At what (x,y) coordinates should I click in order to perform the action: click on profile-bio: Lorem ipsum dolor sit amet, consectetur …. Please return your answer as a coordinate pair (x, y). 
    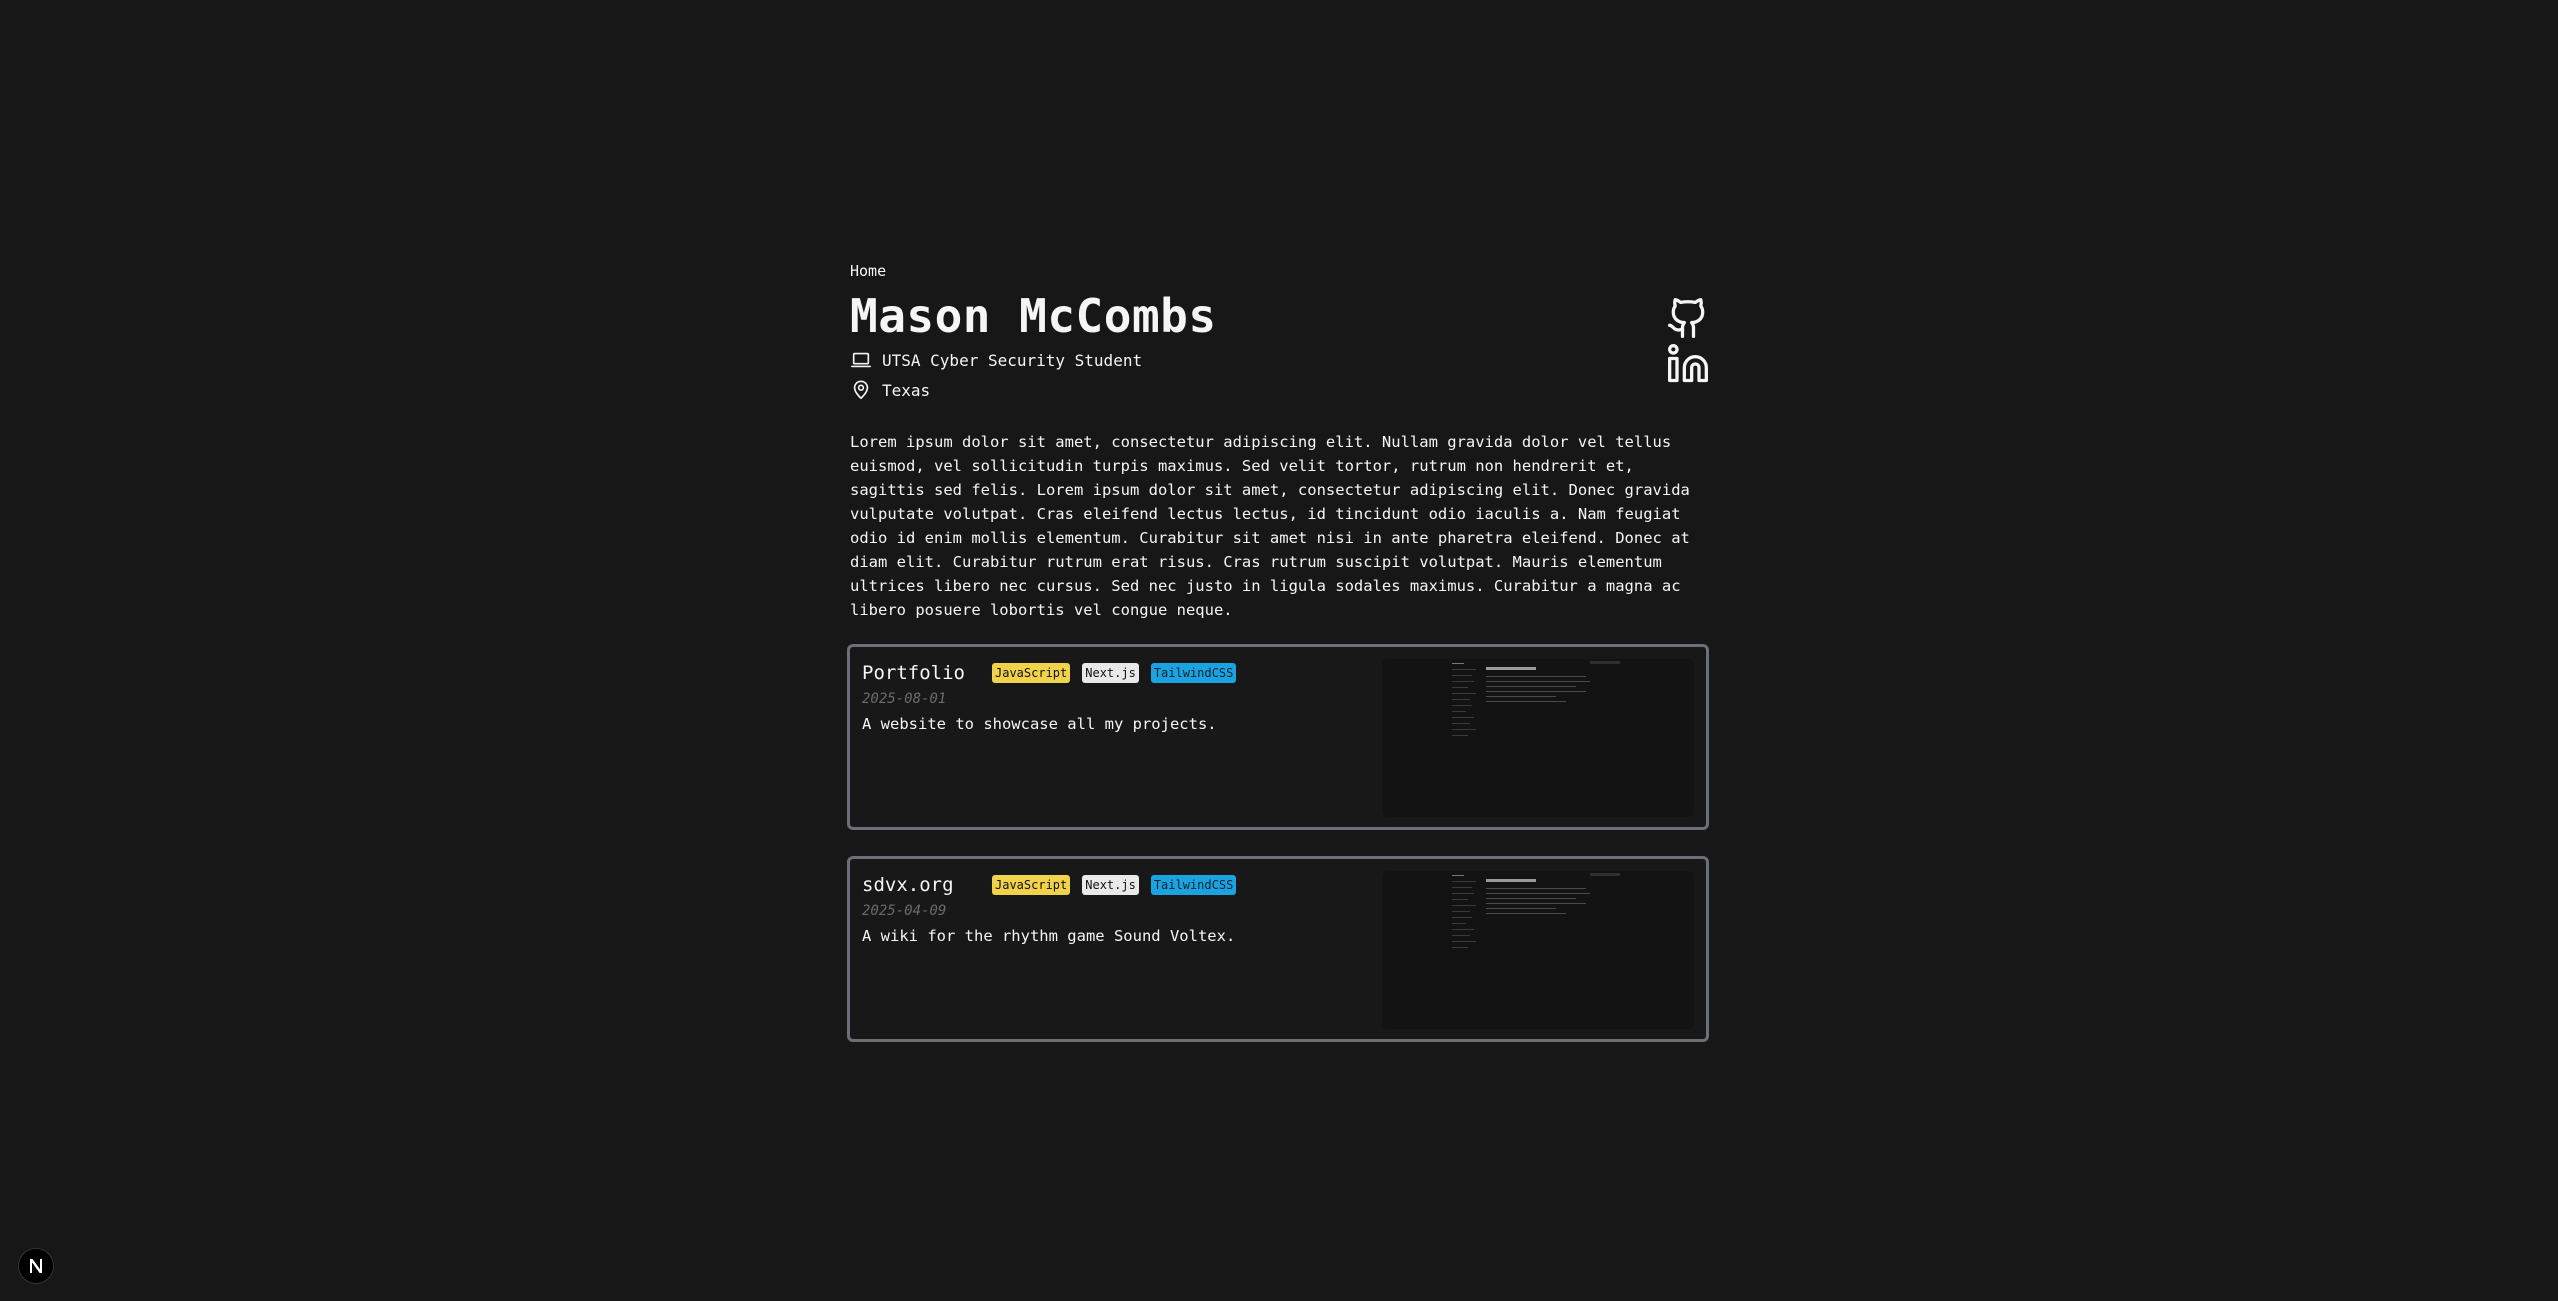
    Looking at the image, I should click on (1270, 526).